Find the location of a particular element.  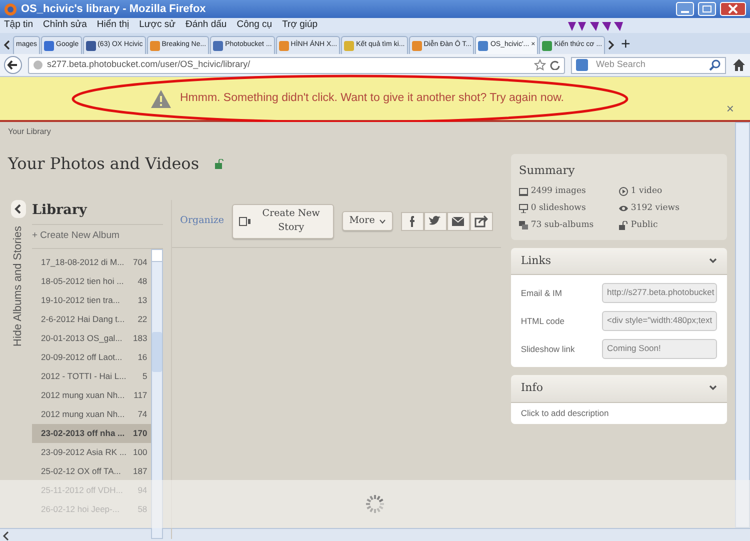

minimize-icon is located at coordinates (685, 9).